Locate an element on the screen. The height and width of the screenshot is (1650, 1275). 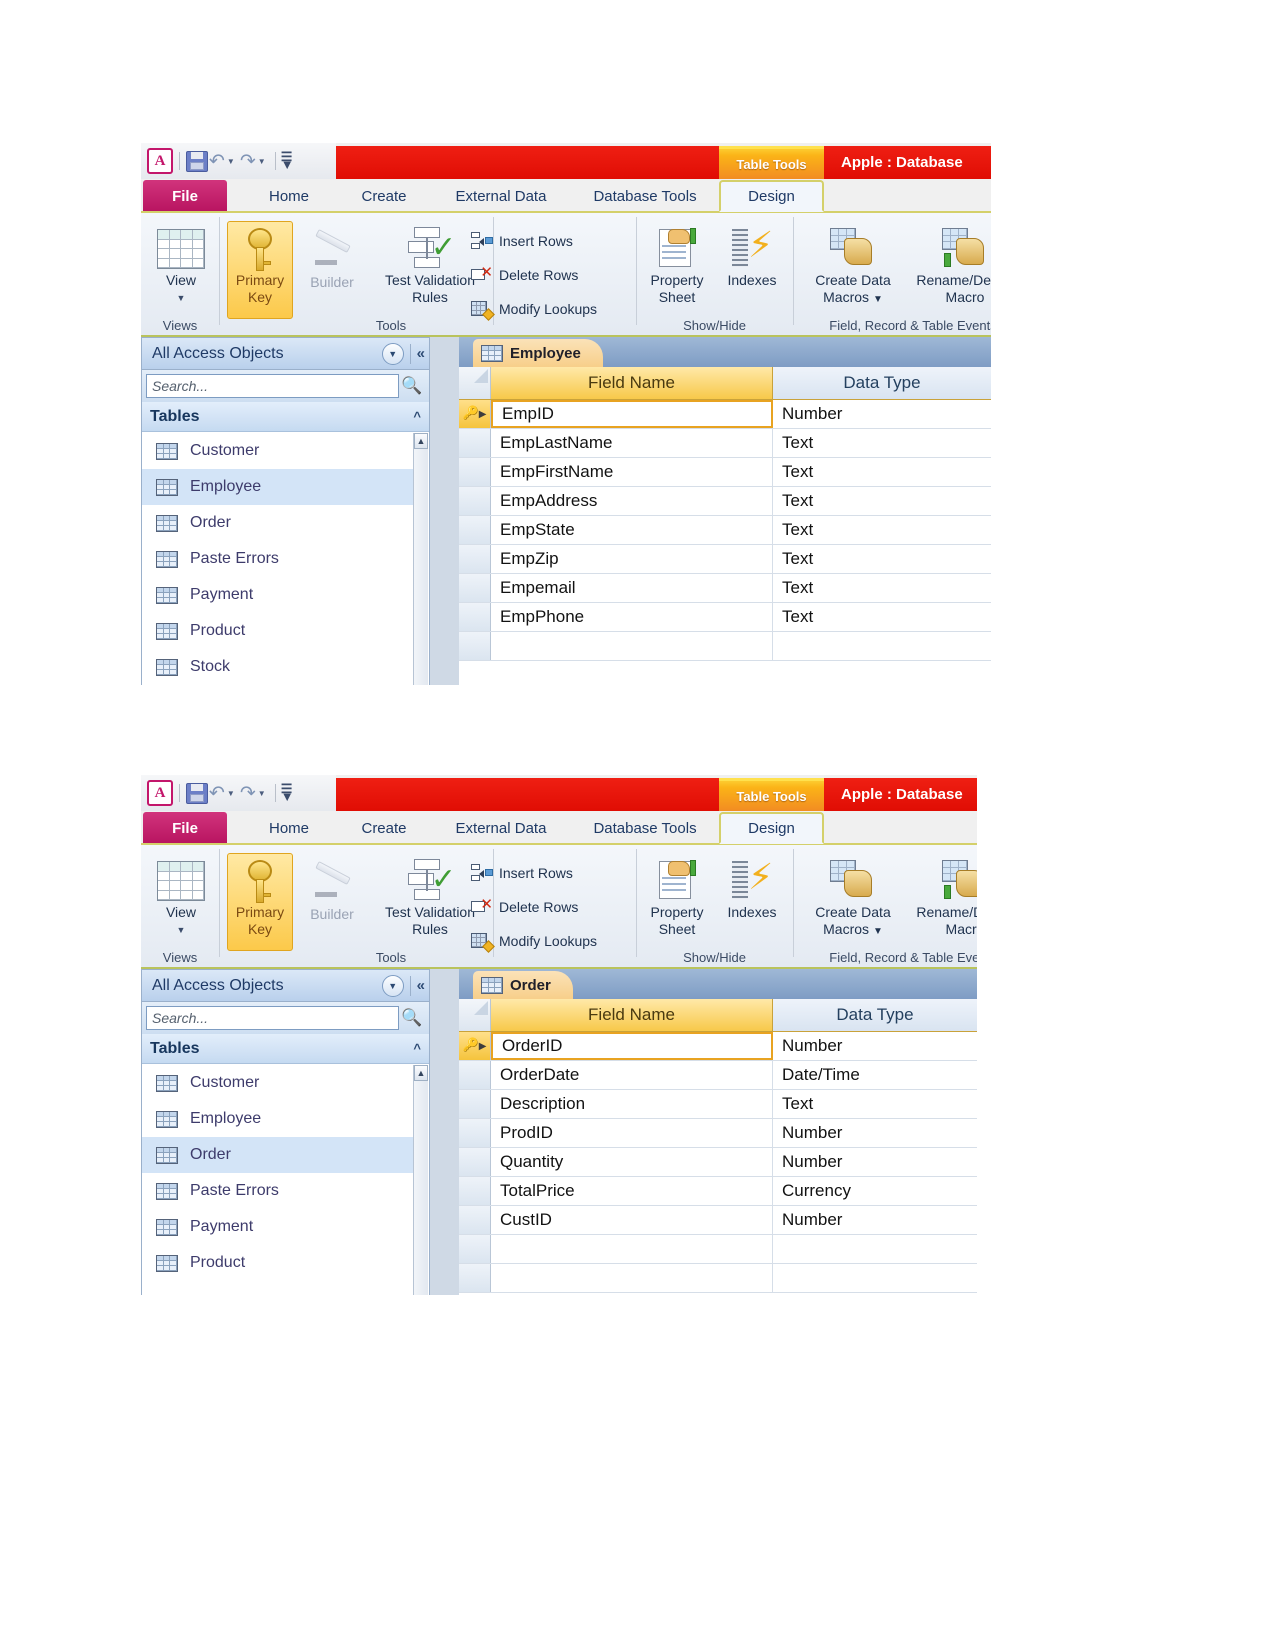
field-name-cell: Empemail is located at coordinates (632, 588).